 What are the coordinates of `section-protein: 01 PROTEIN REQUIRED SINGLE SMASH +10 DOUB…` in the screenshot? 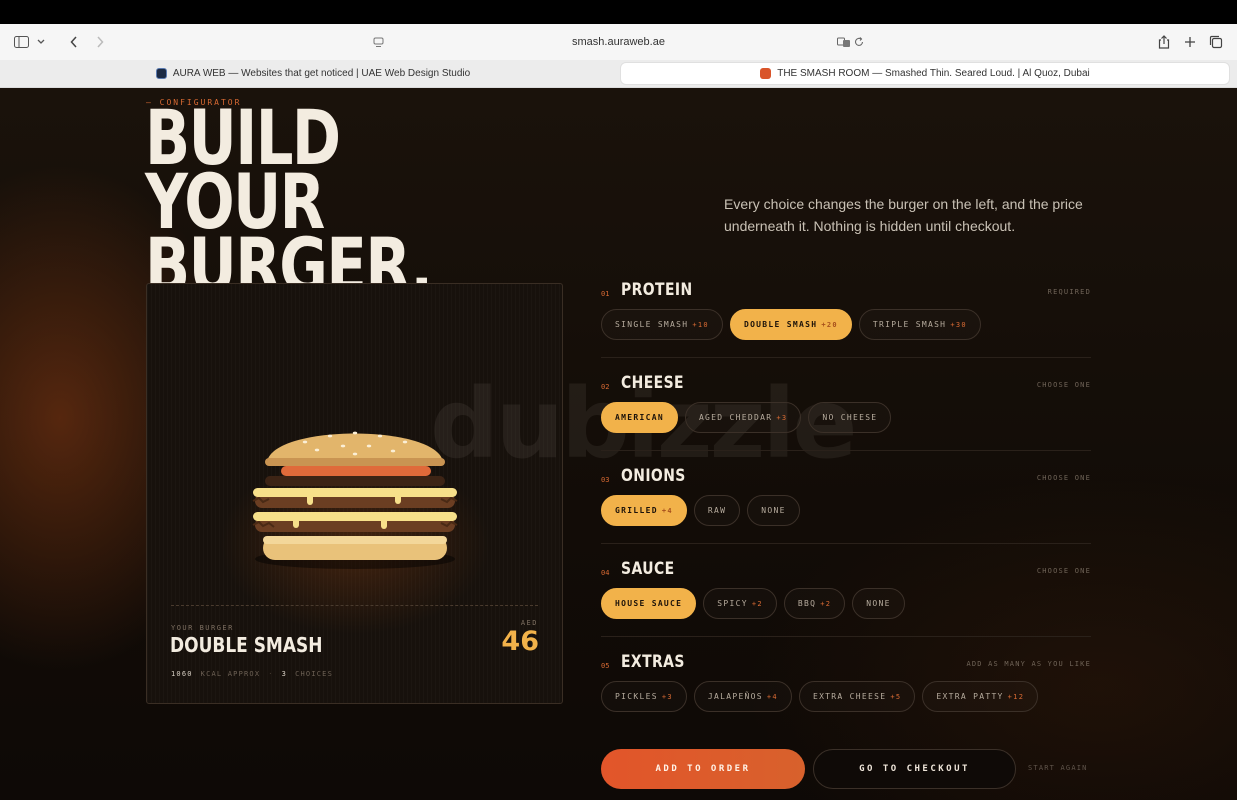 It's located at (846, 321).